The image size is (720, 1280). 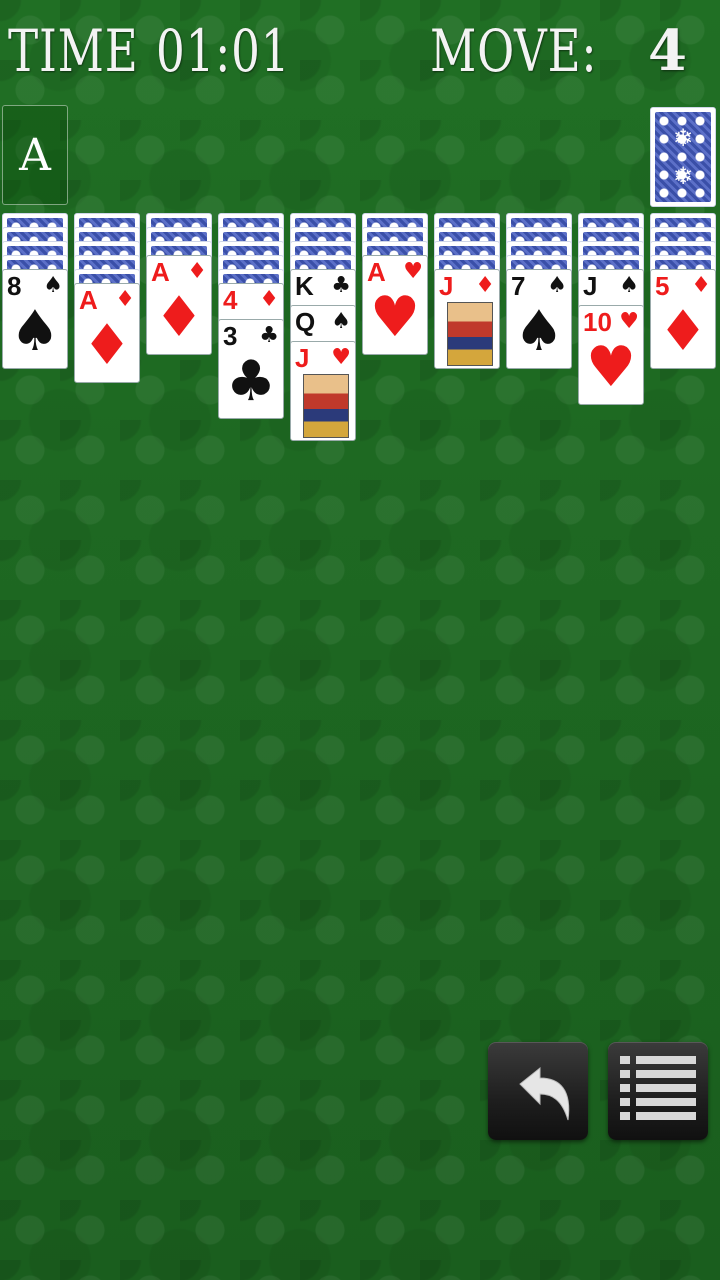 What do you see at coordinates (251, 381) in the screenshot?
I see `card-center-suit-icon: ♣` at bounding box center [251, 381].